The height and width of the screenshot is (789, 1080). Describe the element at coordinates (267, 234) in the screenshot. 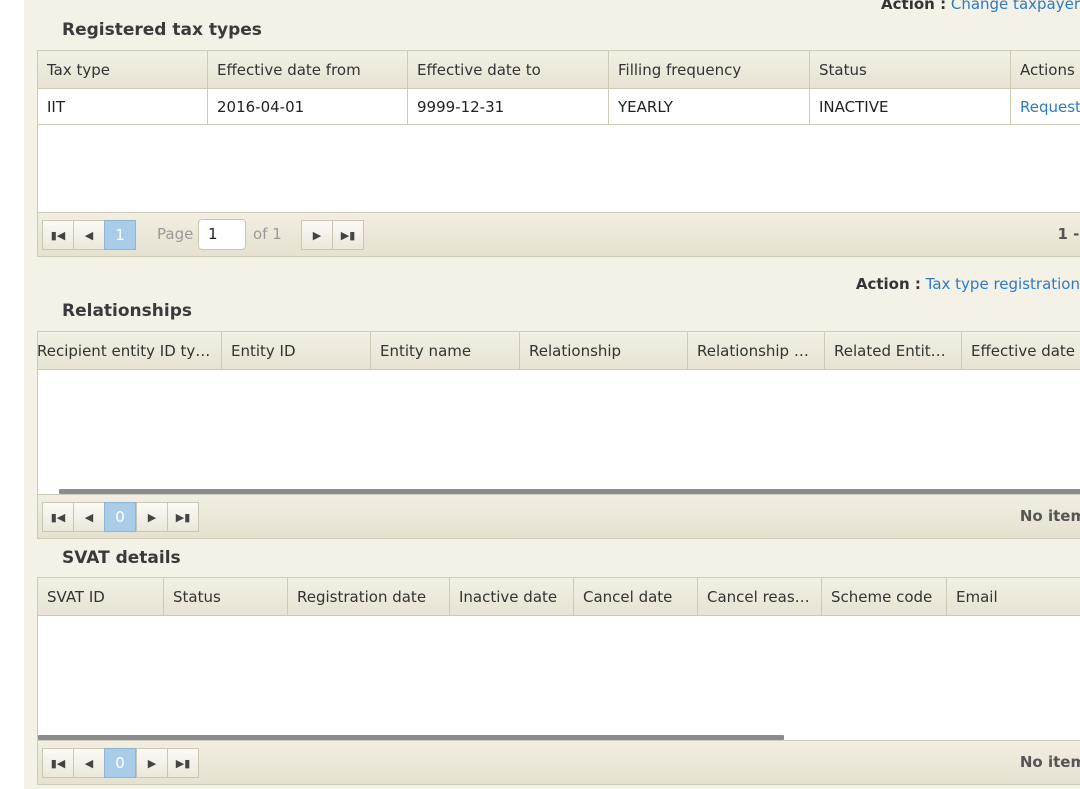

I see `page-of-label: of 1` at that location.